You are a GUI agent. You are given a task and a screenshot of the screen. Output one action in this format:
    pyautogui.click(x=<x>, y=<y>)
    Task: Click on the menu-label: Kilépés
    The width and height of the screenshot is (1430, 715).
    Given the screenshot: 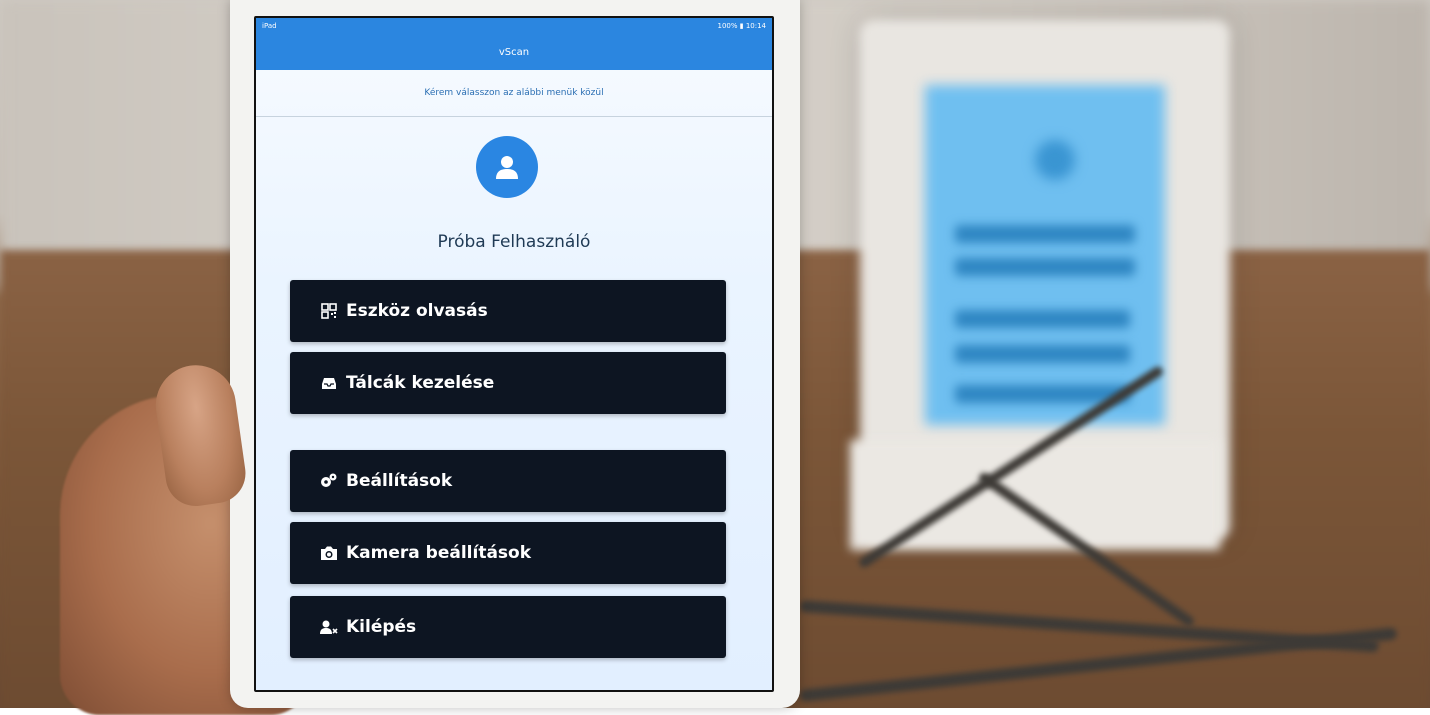 What is the action you would take?
    pyautogui.click(x=381, y=627)
    